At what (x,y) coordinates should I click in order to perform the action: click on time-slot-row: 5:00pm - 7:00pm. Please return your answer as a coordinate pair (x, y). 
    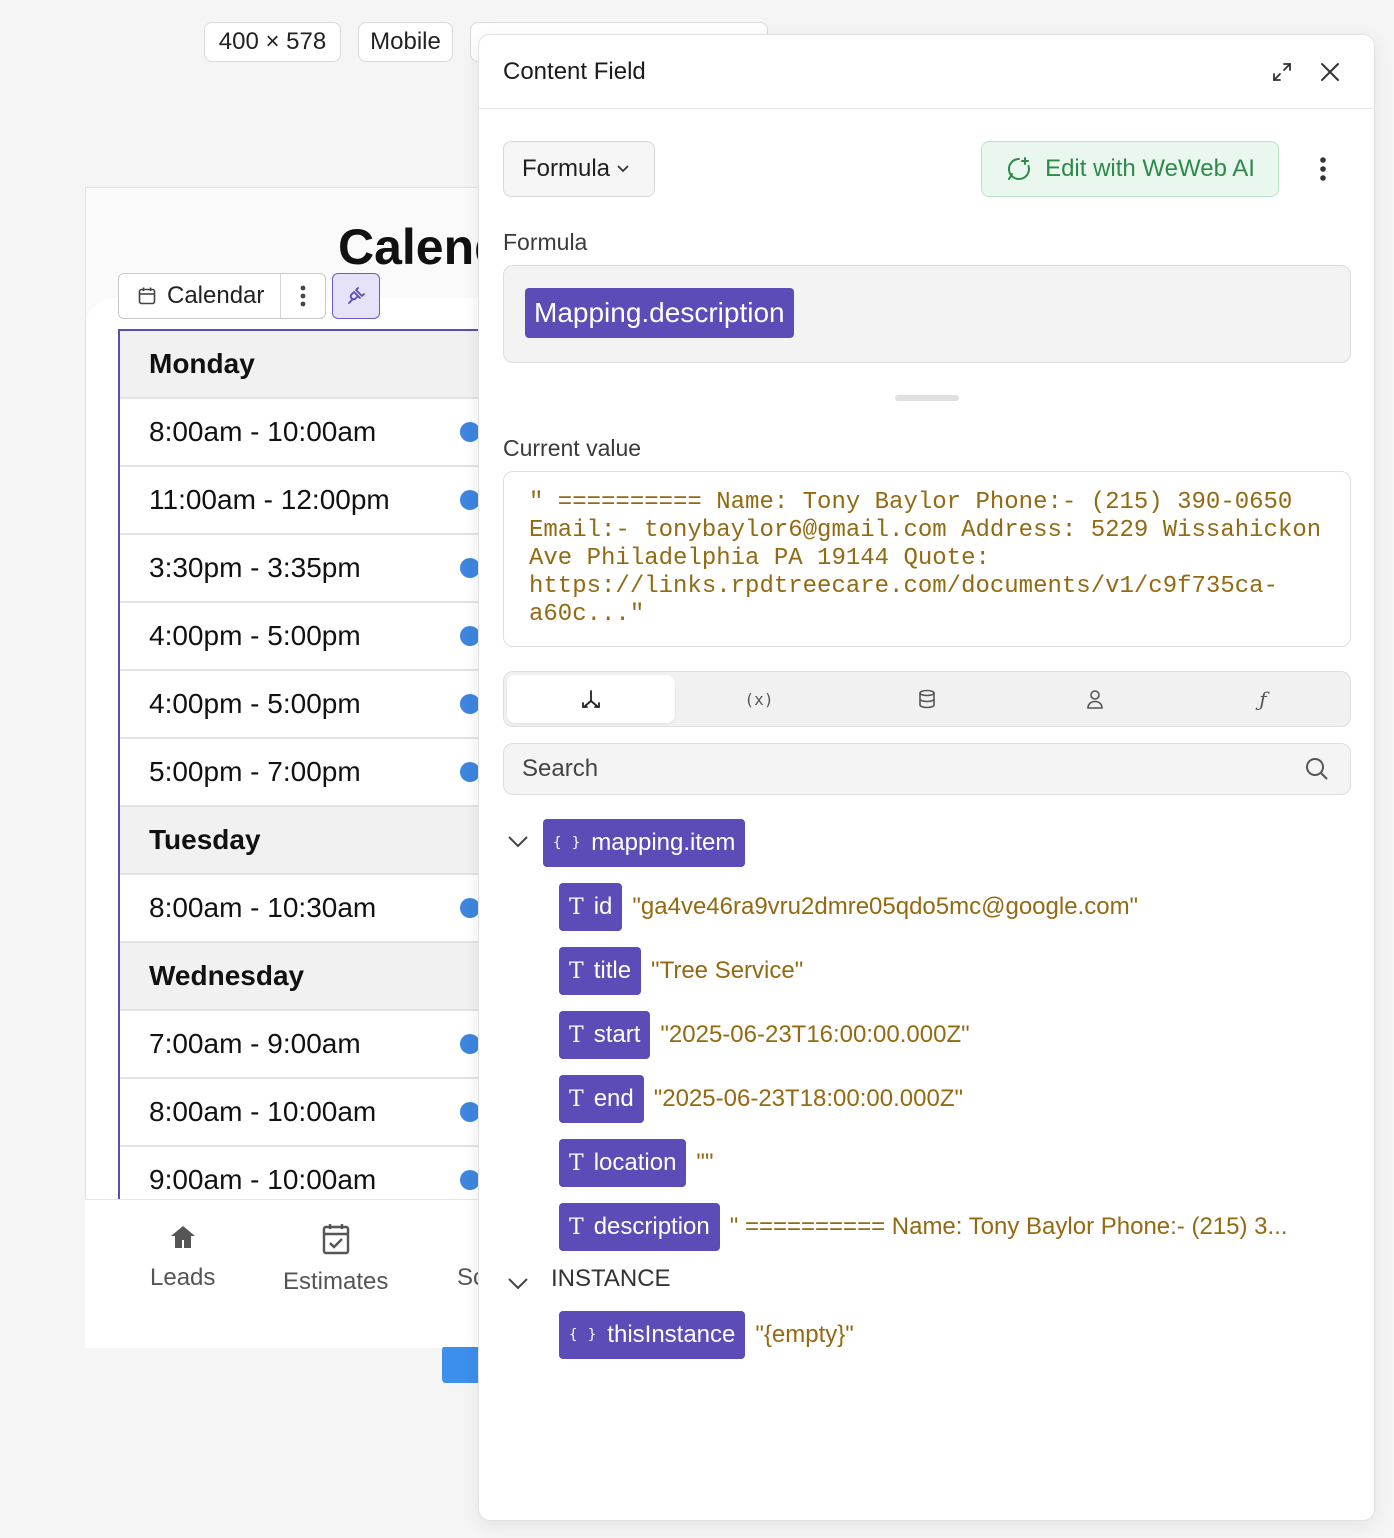
    Looking at the image, I should click on (304, 773).